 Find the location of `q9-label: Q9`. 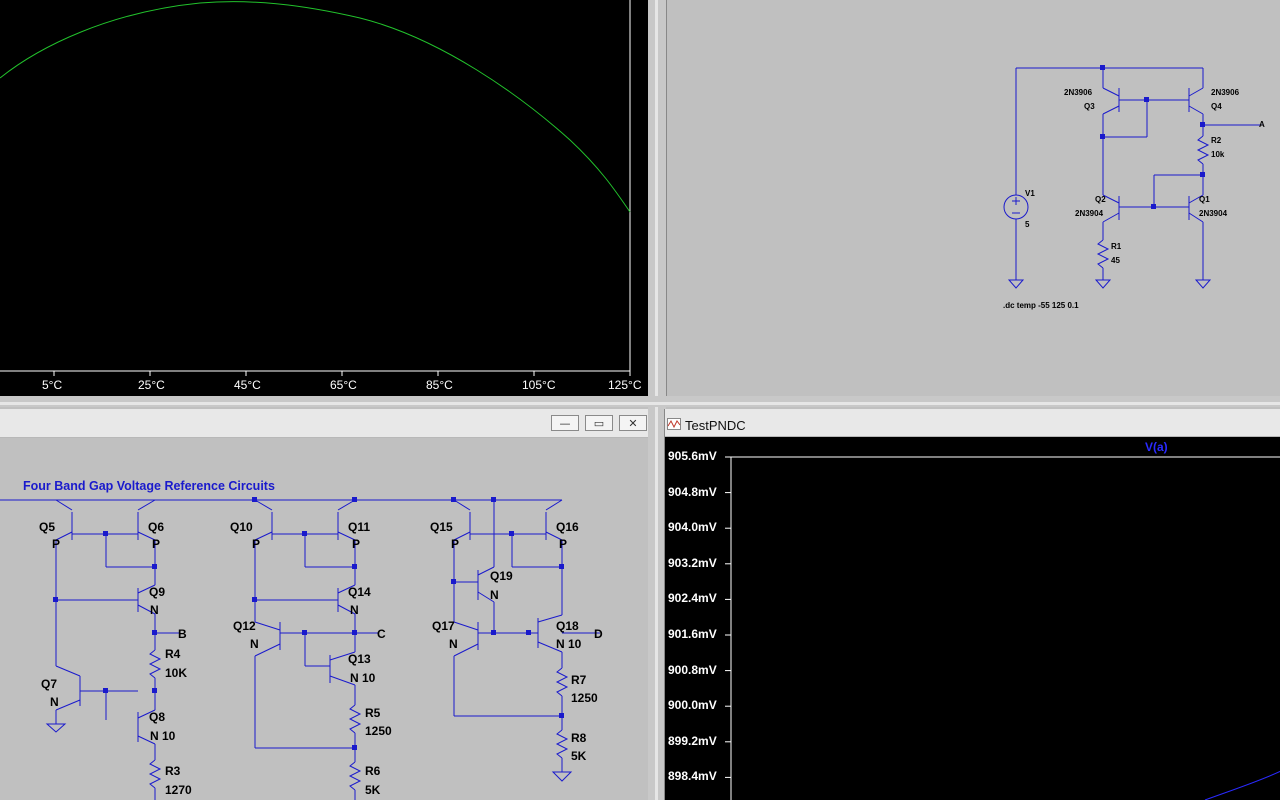

q9-label: Q9 is located at coordinates (157, 592).